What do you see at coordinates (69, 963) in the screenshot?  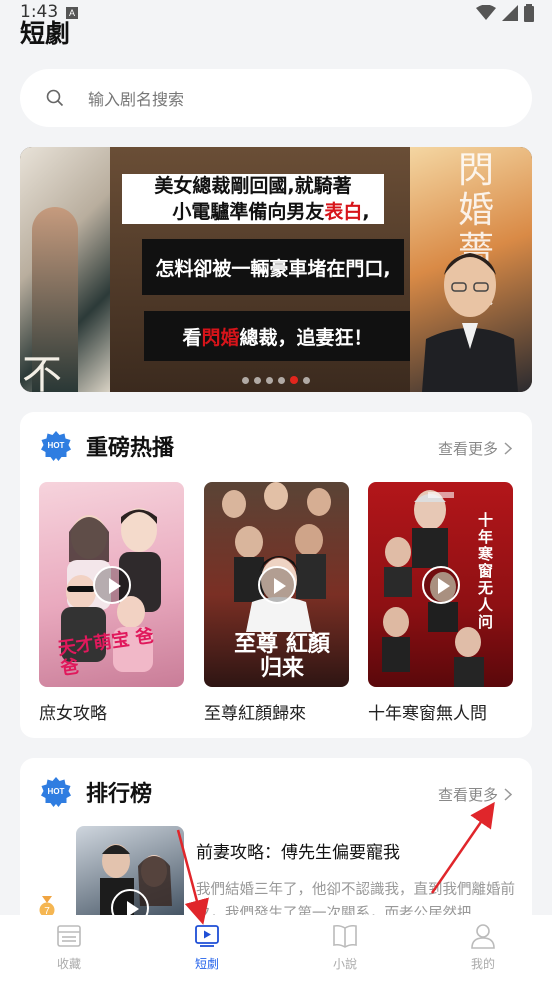 I see `tab-label: 收藏` at bounding box center [69, 963].